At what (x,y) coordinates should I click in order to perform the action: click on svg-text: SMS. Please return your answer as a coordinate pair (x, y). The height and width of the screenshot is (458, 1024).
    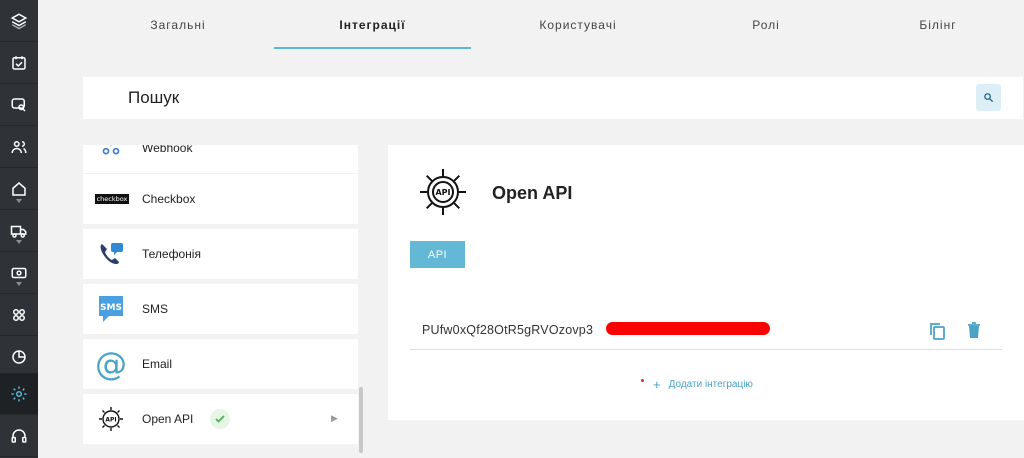
    Looking at the image, I should click on (111, 308).